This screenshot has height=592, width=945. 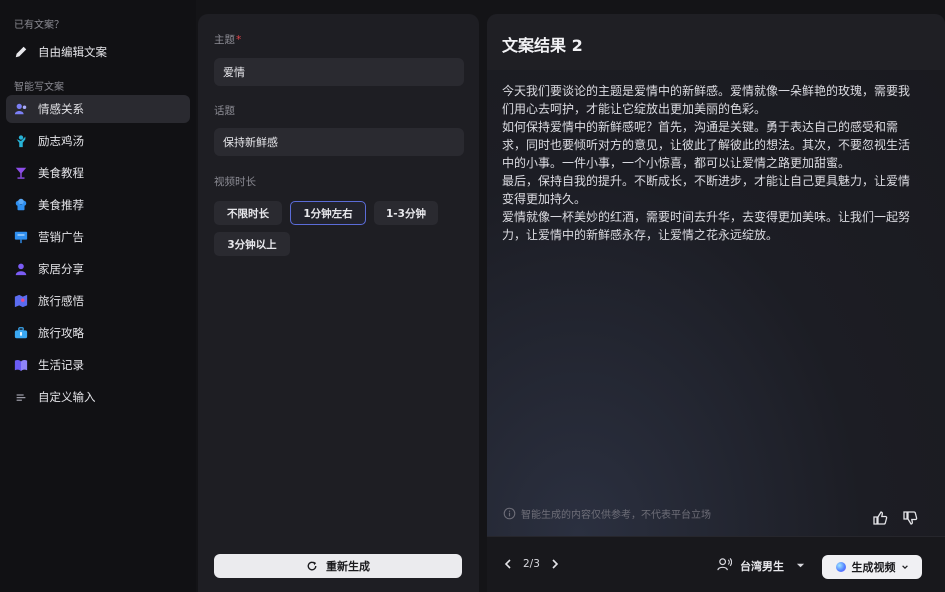 I want to click on book-icon, so click(x=21, y=365).